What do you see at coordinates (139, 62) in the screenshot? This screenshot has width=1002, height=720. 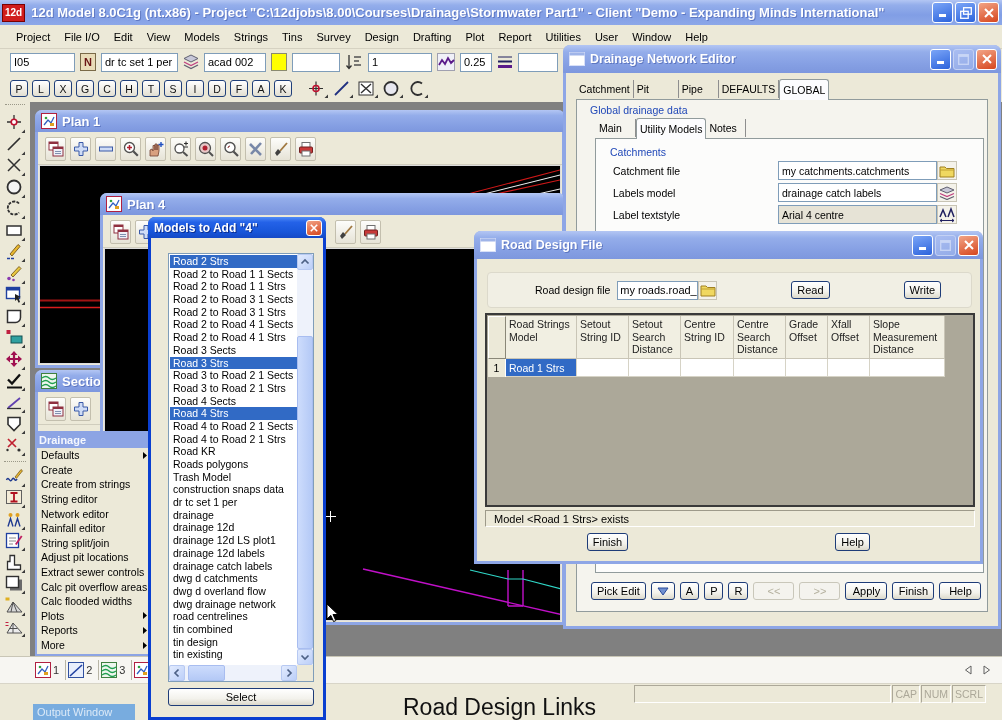 I see `text-field: dr tc set 1 per` at bounding box center [139, 62].